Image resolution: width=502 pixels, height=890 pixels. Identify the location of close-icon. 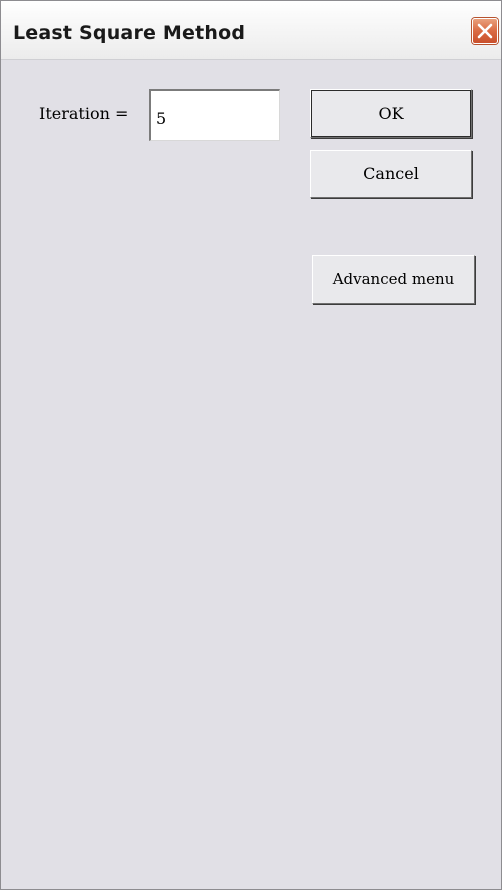
(485, 31).